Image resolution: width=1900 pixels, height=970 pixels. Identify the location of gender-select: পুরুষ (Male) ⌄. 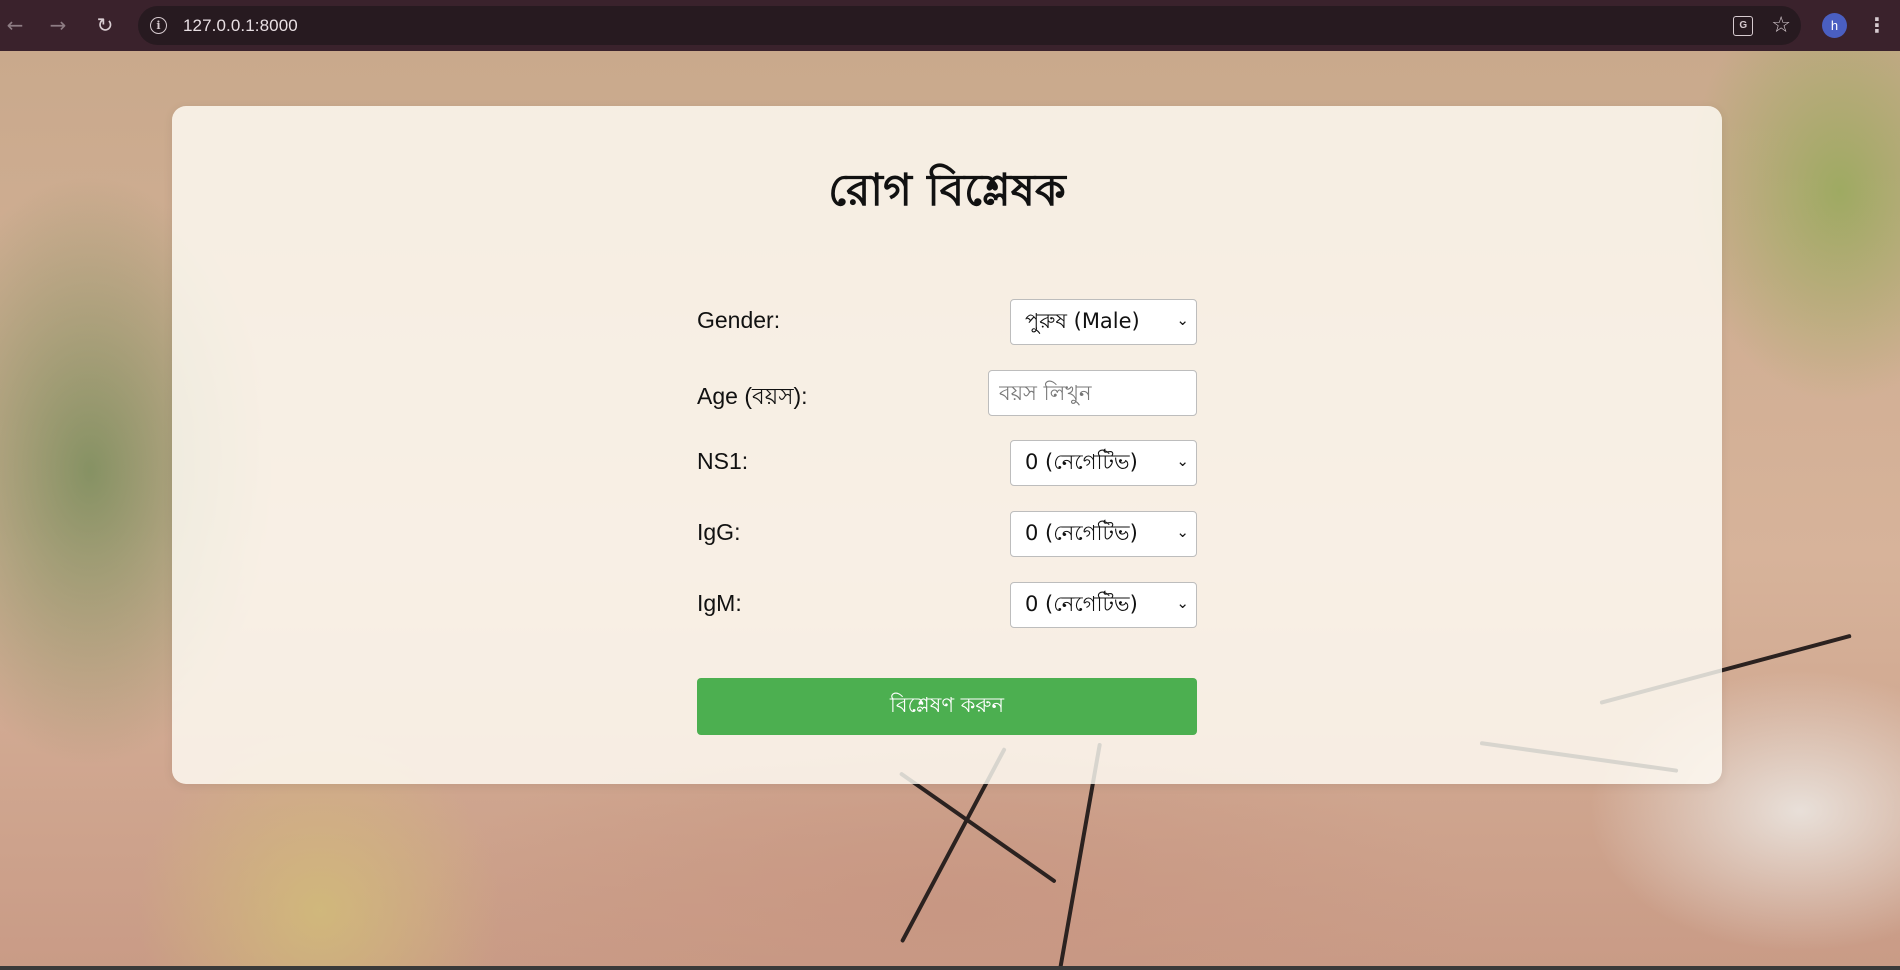
(1103, 322).